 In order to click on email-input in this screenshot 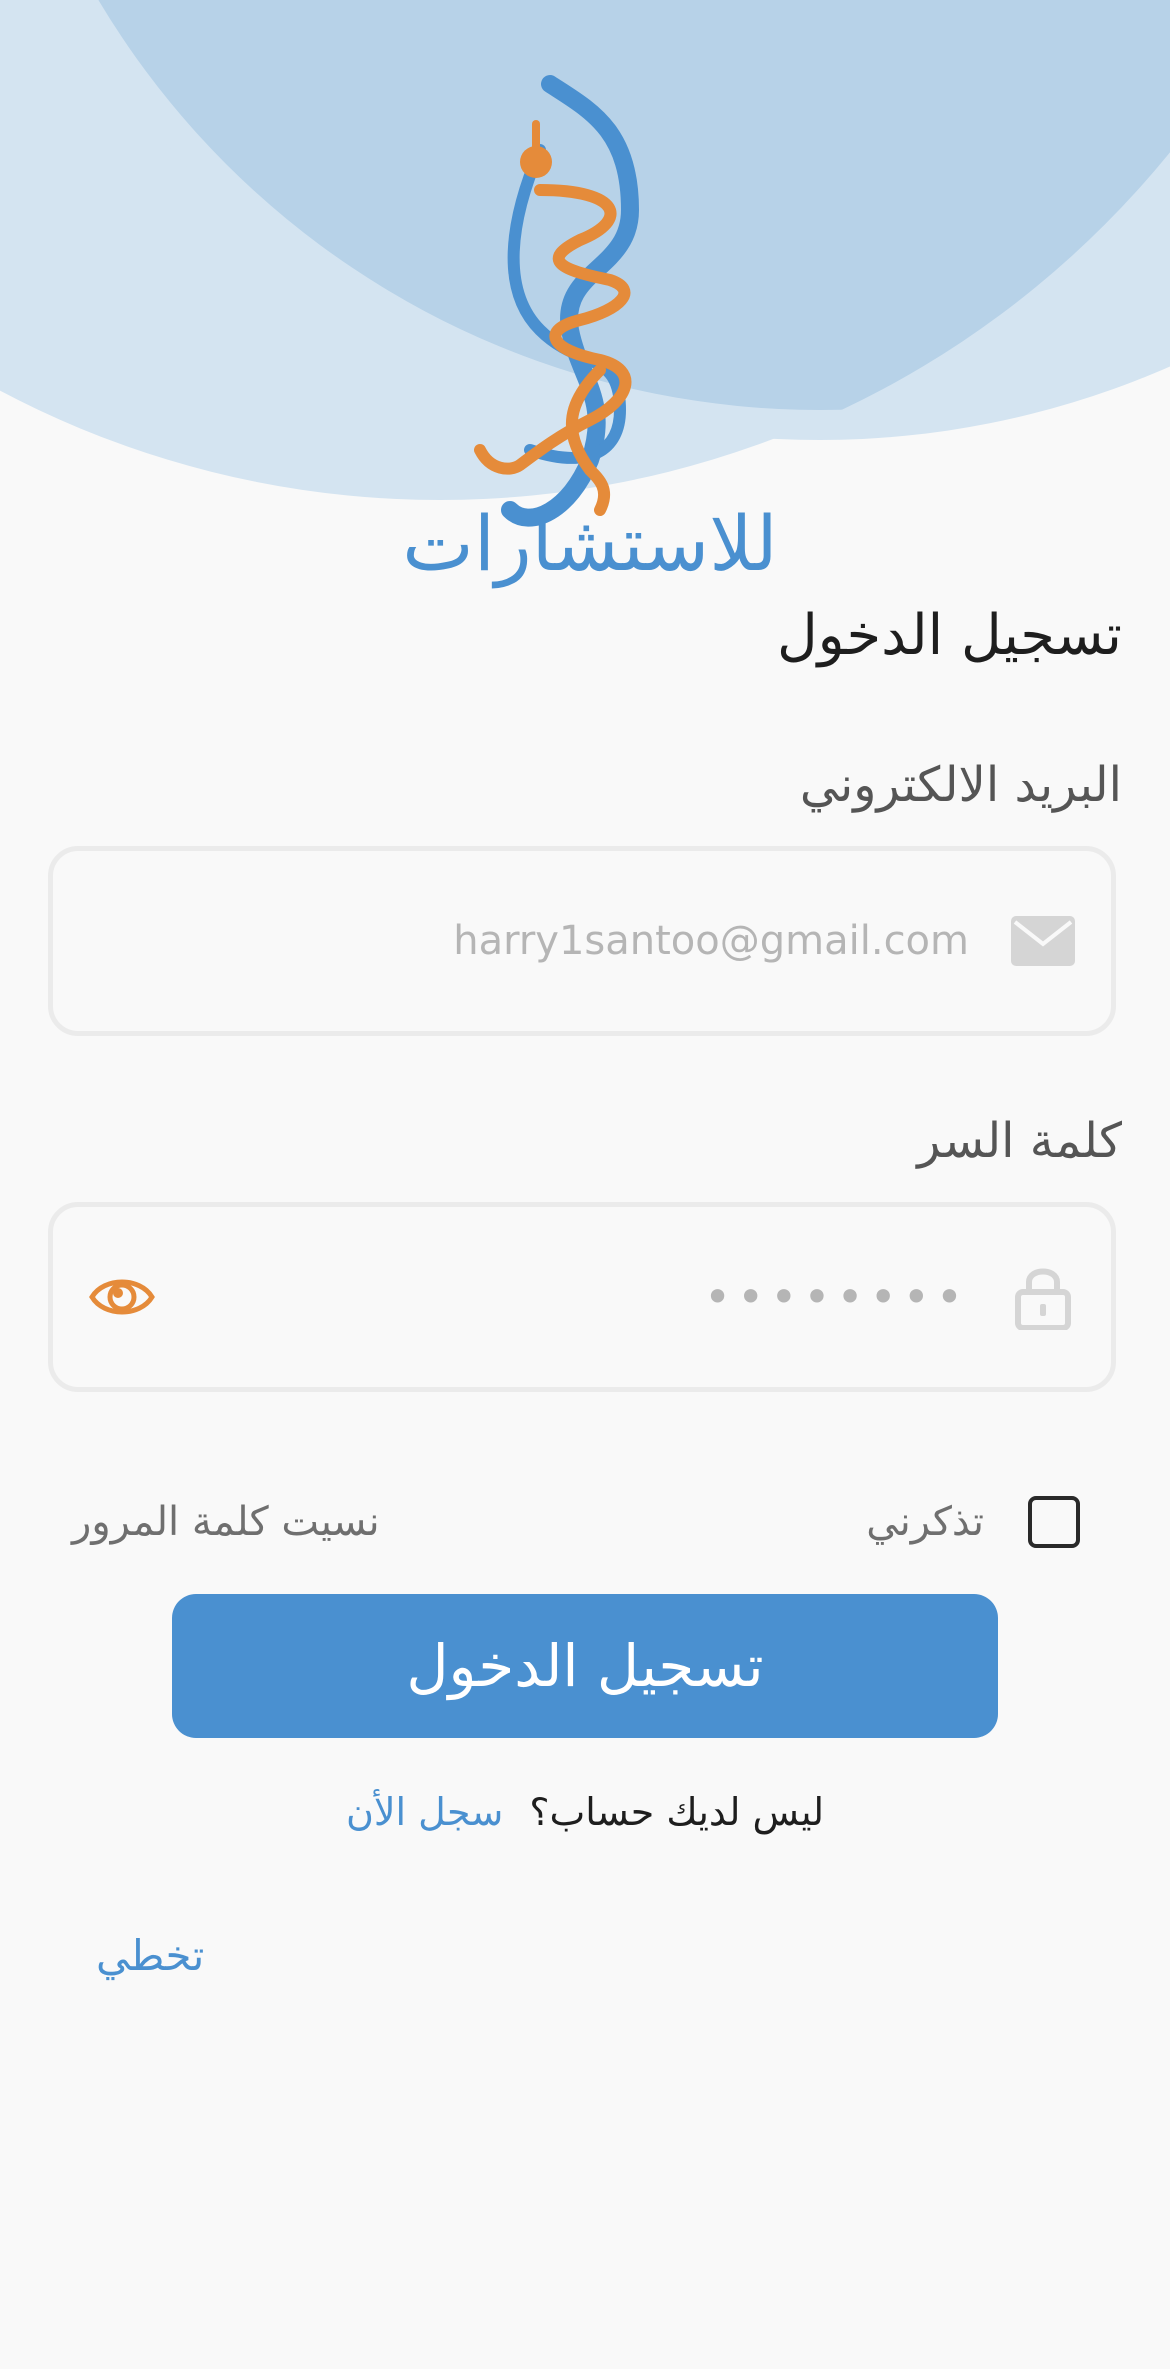, I will do `click(532, 941)`.